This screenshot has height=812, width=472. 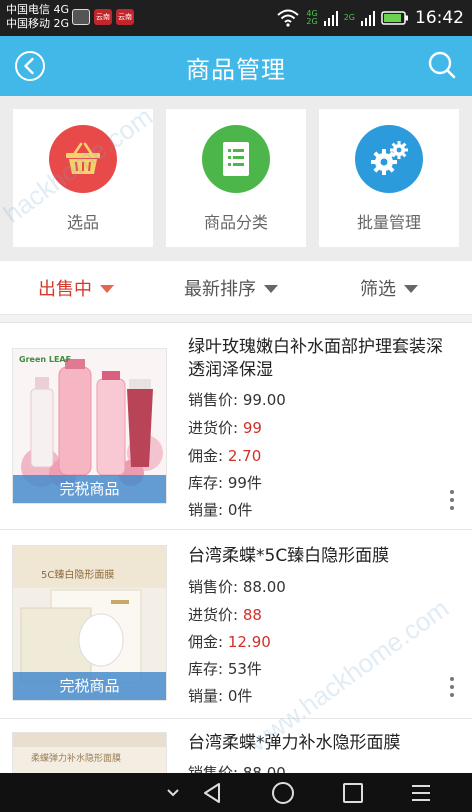 What do you see at coordinates (76, 759) in the screenshot?
I see `brand-text: 柔蝶弹力补水隐形面膜` at bounding box center [76, 759].